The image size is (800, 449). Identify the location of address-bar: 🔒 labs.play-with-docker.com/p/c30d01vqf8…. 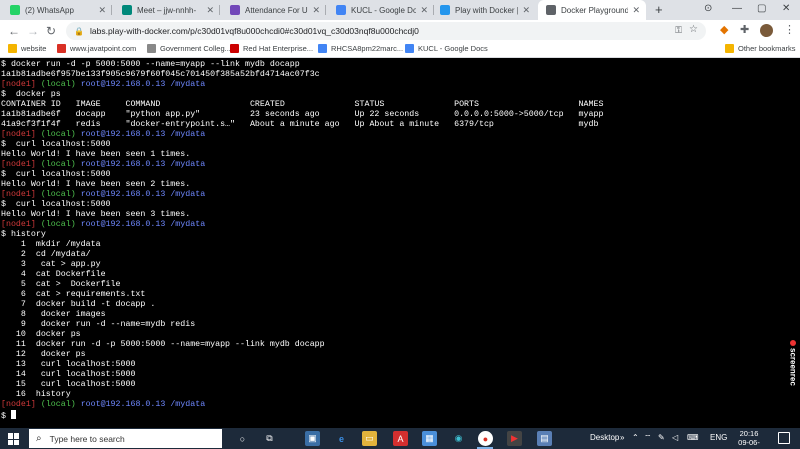
(386, 31).